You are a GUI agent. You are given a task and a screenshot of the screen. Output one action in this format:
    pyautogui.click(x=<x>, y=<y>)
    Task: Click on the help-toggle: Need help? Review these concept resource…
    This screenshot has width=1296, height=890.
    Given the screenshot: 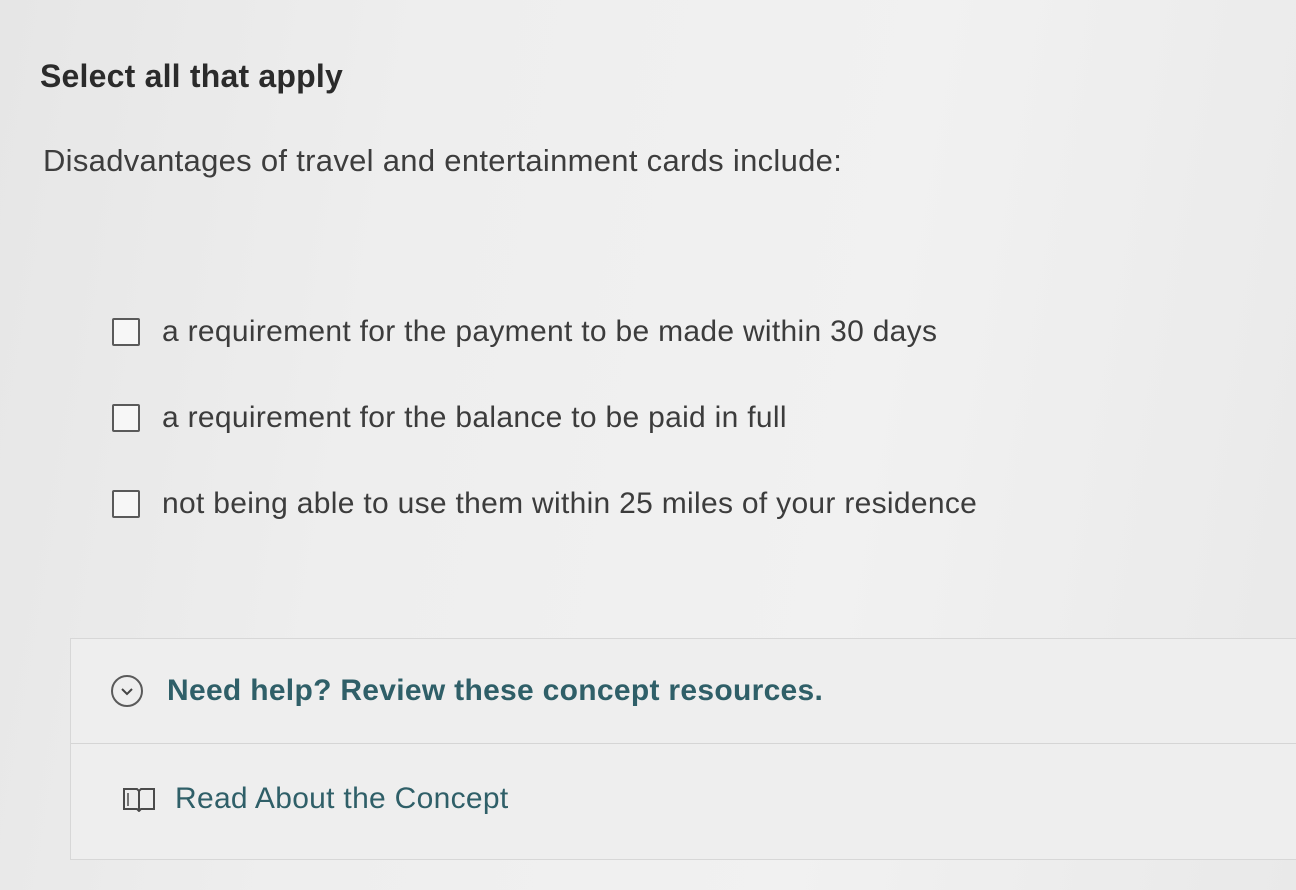 What is the action you would take?
    pyautogui.click(x=683, y=691)
    